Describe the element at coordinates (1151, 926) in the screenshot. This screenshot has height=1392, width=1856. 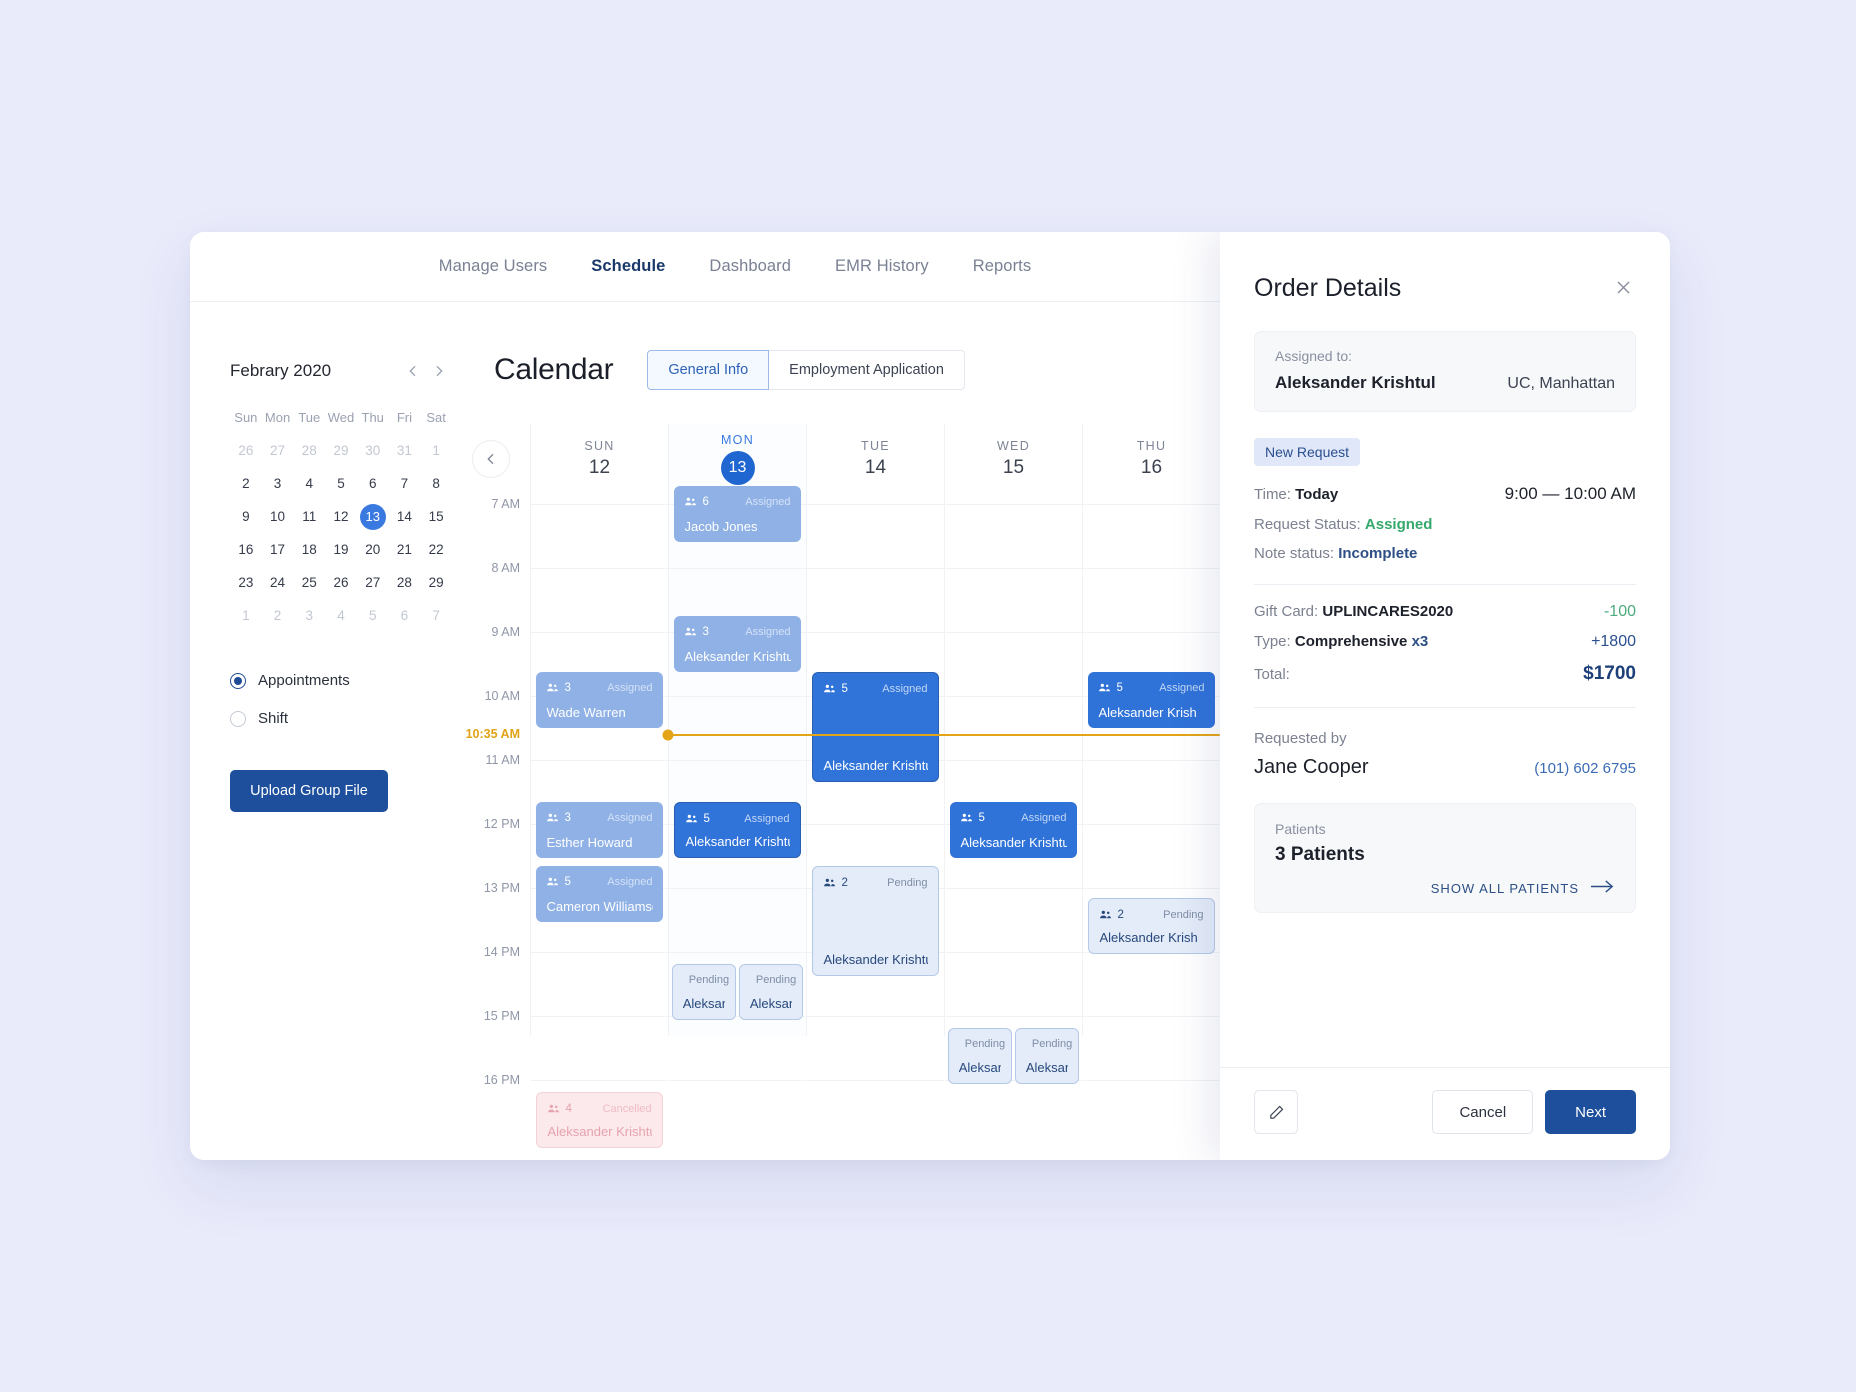
I see `calendar-event: 2 Pending Aleksander Krish` at that location.